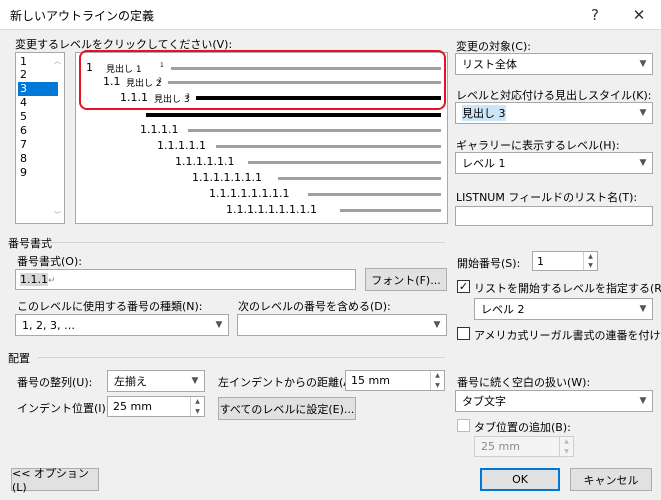  I want to click on level-list: 1 2 3 4 5 6 7 8 9 ︿ ﹀, so click(40, 138).